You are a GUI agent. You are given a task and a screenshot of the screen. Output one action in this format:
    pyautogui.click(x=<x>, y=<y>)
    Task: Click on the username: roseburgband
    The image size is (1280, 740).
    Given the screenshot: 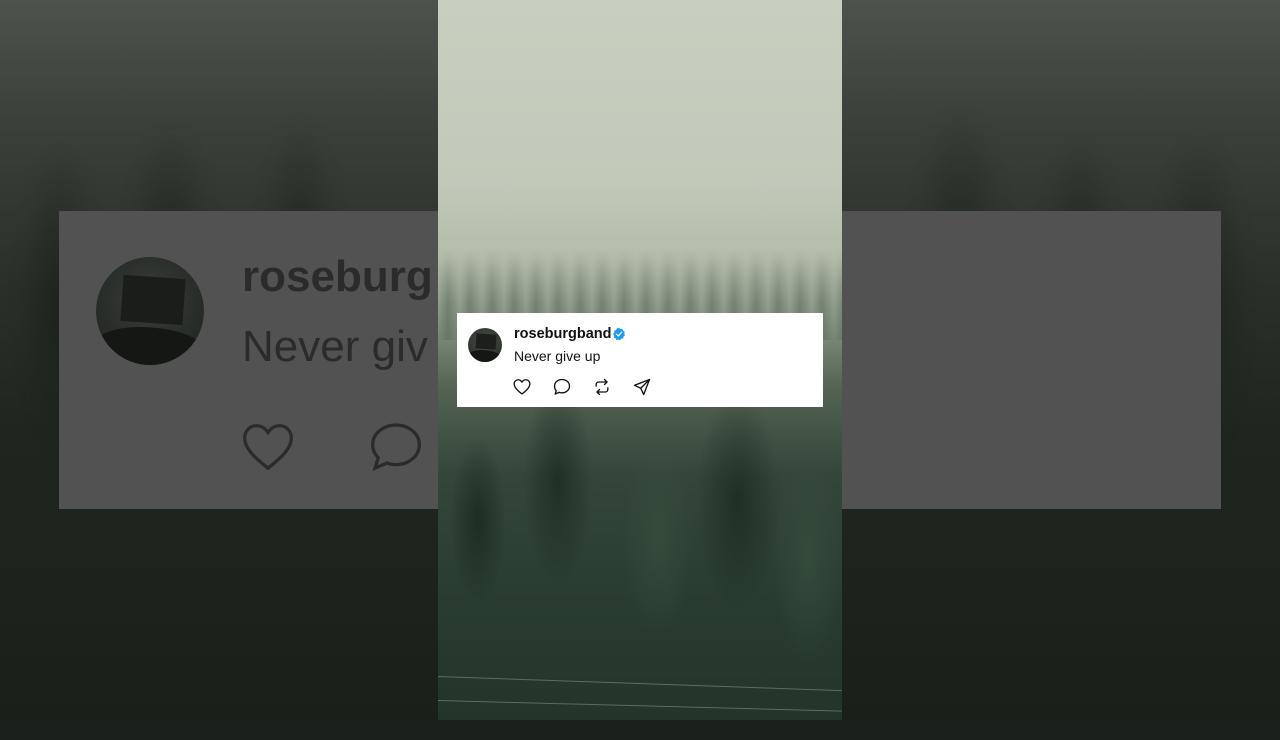 What is the action you would take?
    pyautogui.click(x=562, y=334)
    